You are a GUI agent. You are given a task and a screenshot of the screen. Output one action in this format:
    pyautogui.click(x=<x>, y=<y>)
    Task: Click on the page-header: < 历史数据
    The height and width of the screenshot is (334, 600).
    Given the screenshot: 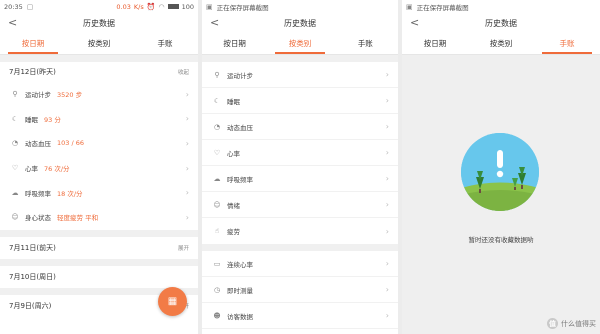 What is the action you would take?
    pyautogui.click(x=300, y=23)
    